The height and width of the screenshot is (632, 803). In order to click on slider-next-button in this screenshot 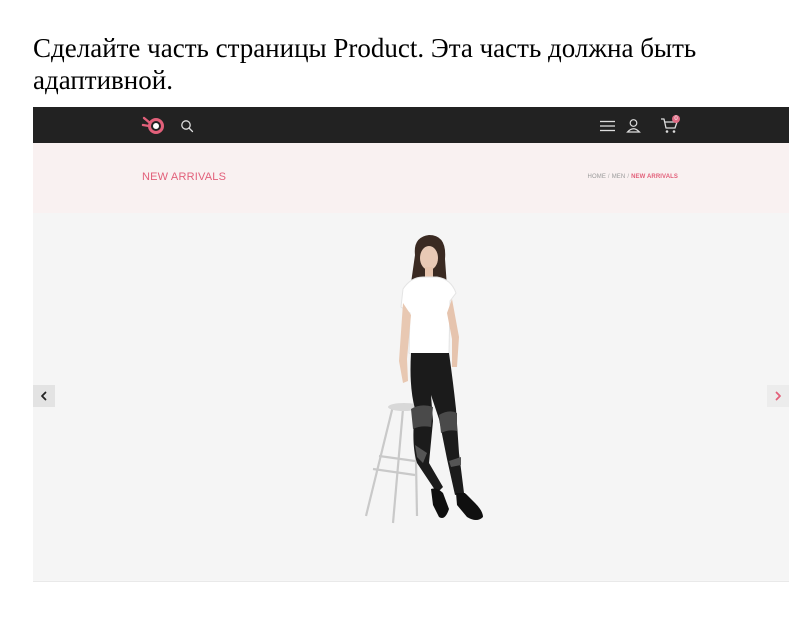, I will do `click(778, 396)`.